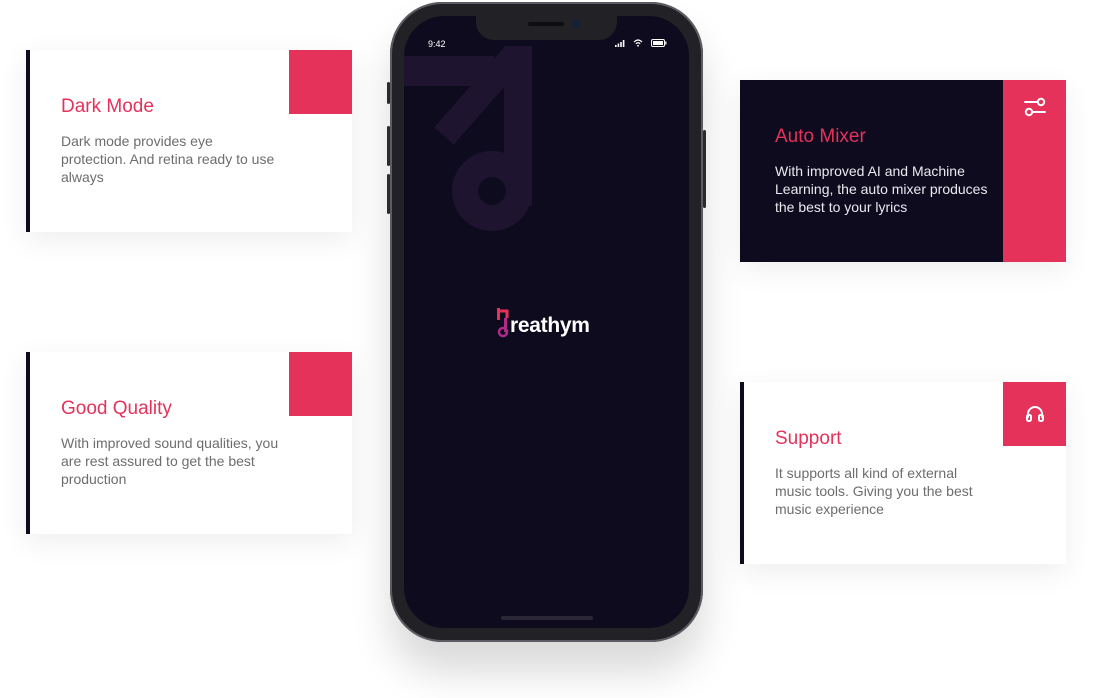 The image size is (1100, 698). Describe the element at coordinates (437, 44) in the screenshot. I see `status-time: 9:42` at that location.